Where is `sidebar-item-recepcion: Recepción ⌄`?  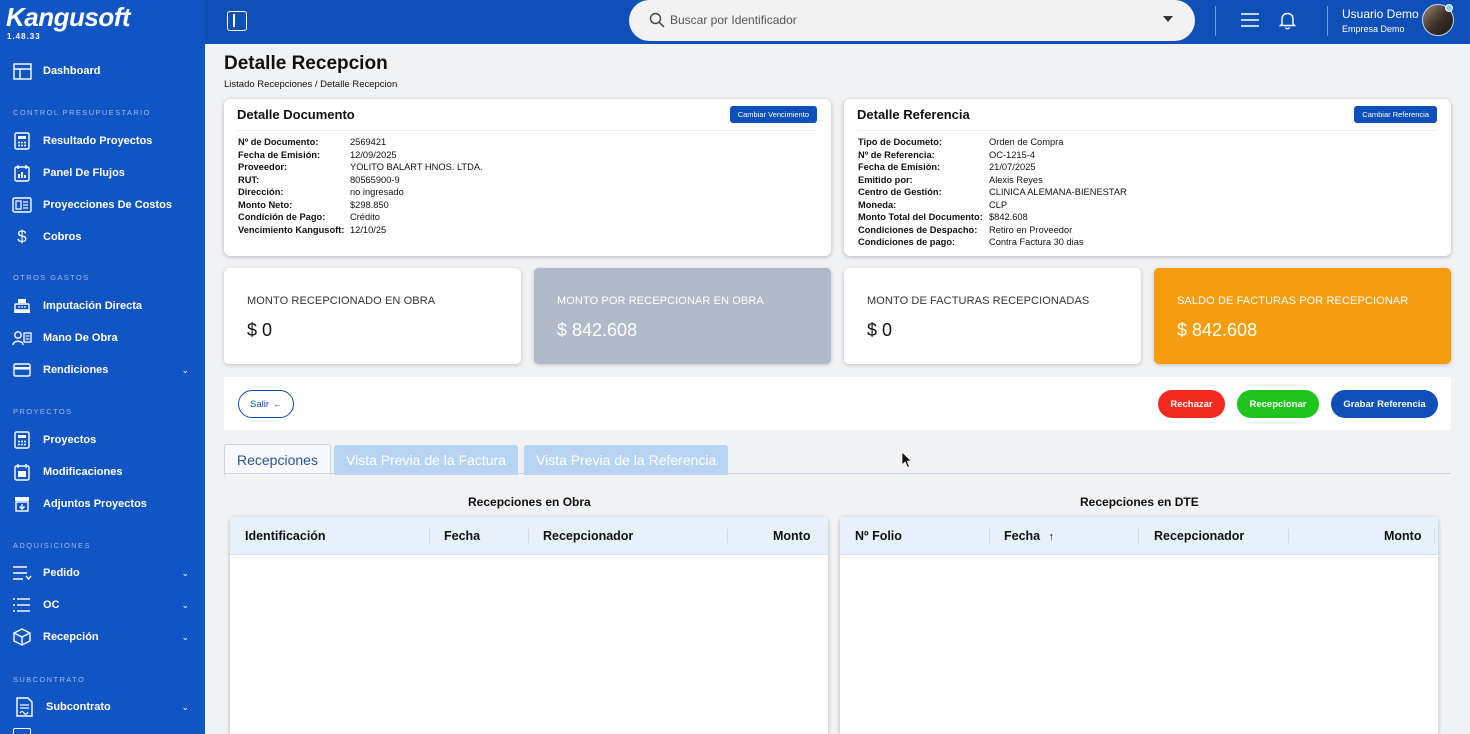 sidebar-item-recepcion: Recepción ⌄ is located at coordinates (102, 637).